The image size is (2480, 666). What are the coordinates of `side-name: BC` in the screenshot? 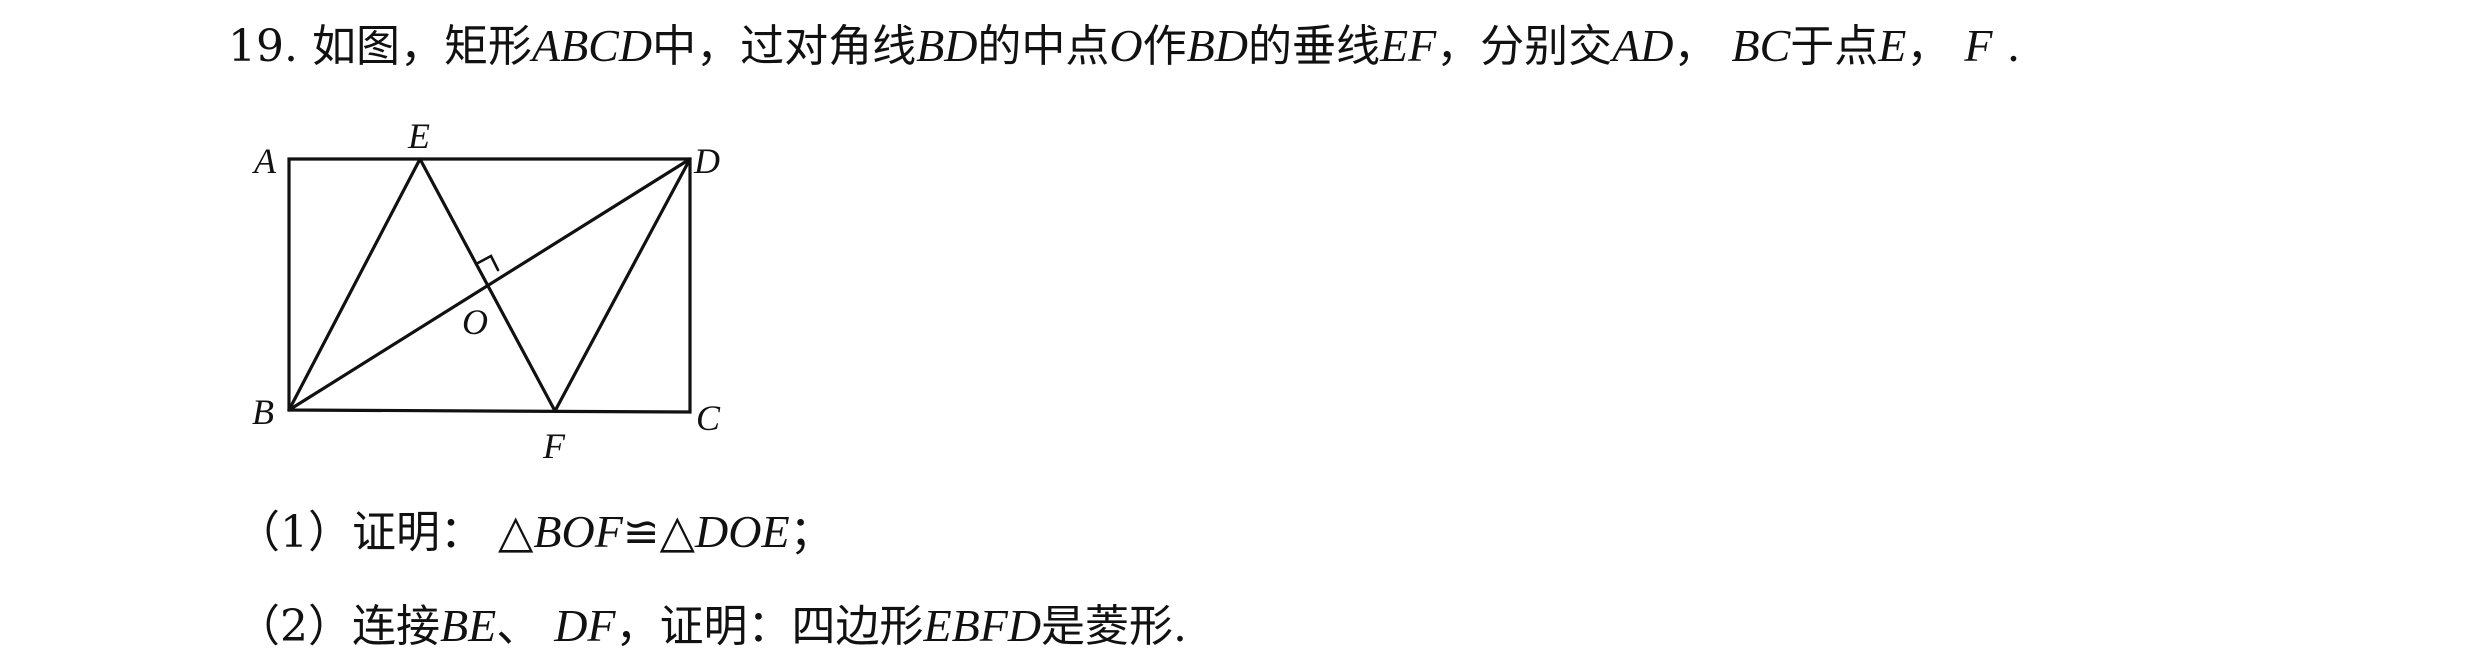 It's located at (1761, 45).